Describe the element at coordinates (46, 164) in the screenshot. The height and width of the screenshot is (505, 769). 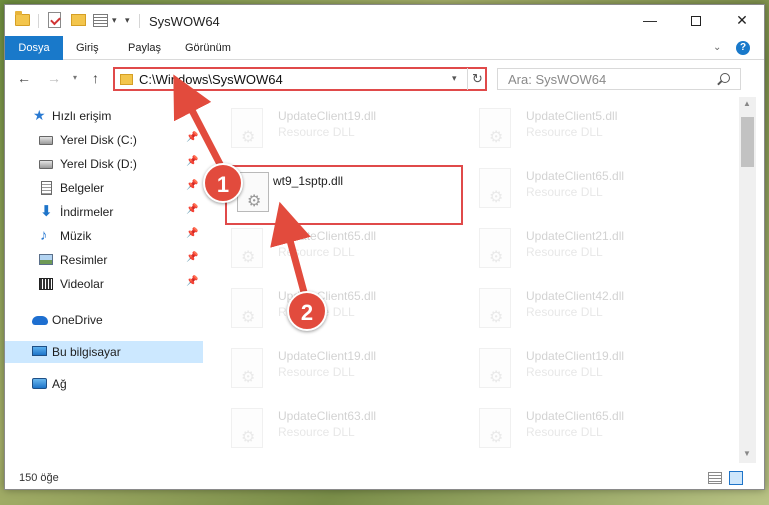
I see `drive-icon` at that location.